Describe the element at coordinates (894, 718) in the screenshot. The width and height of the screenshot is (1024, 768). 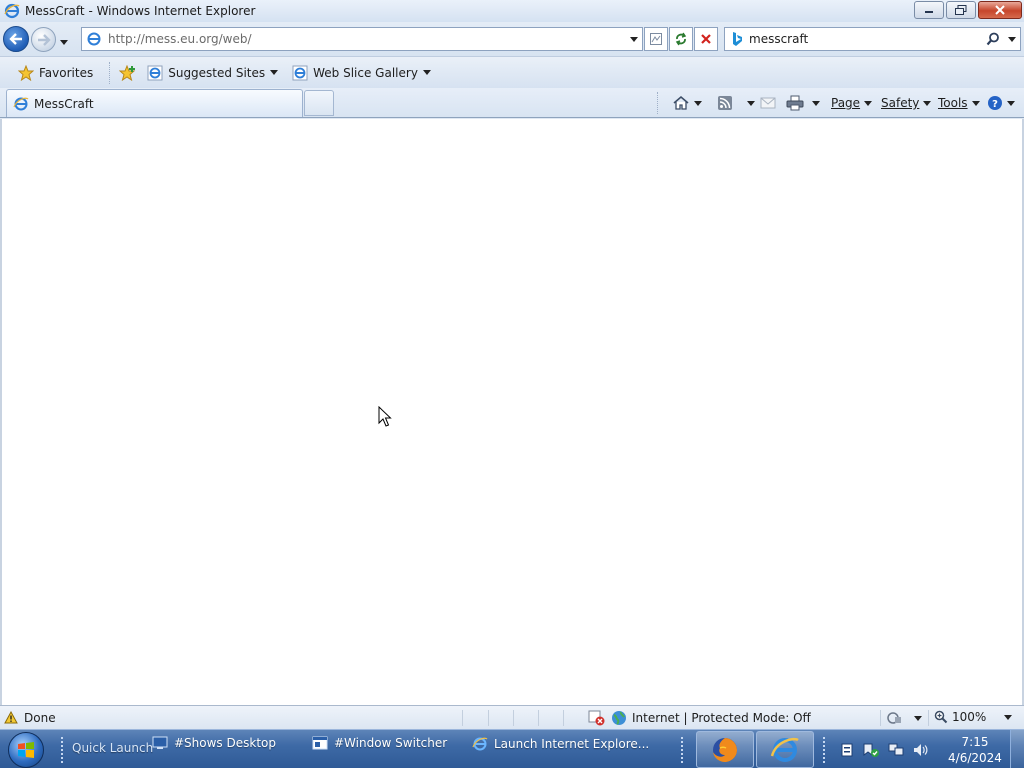
I see `status-settings-icon` at that location.